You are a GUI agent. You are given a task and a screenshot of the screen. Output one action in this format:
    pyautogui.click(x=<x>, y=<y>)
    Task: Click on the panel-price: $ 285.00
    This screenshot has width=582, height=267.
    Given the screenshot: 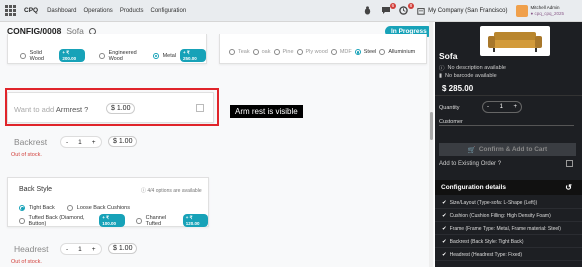 What is the action you would take?
    pyautogui.click(x=458, y=88)
    